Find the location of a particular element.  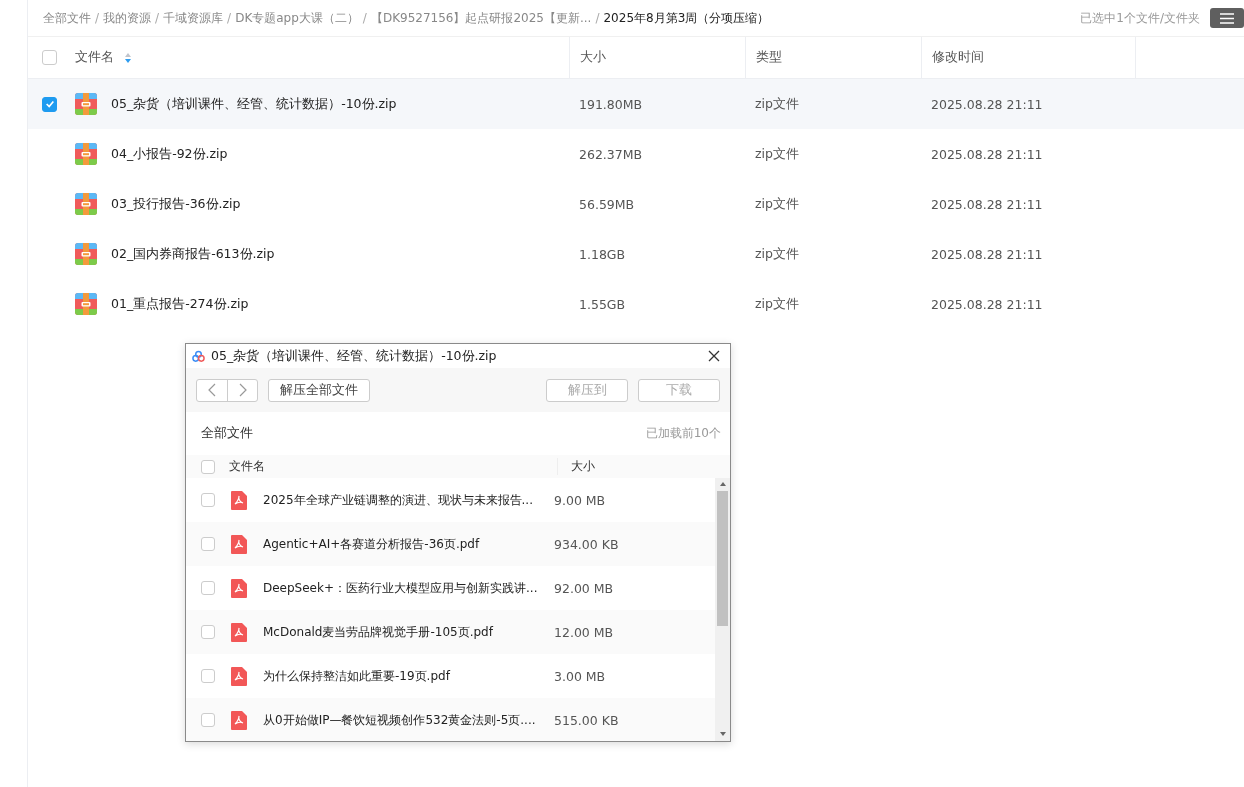

file-name: 02_国内券商报告-613份.zip is located at coordinates (193, 254).